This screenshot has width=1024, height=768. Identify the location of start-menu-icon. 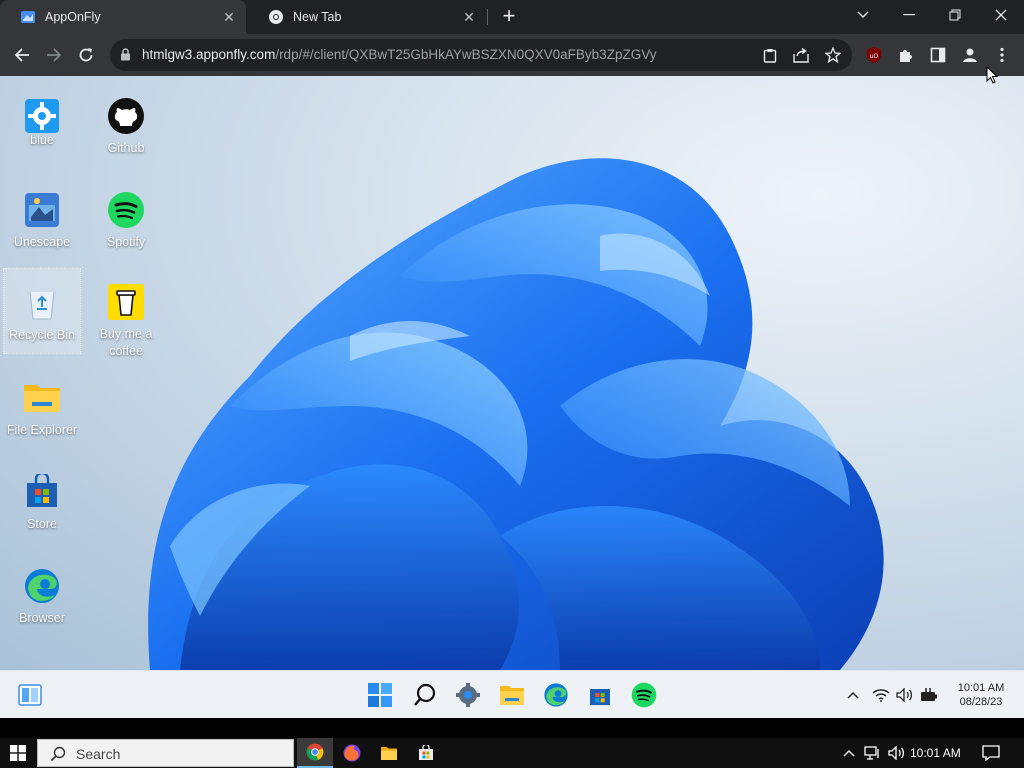
(380, 695).